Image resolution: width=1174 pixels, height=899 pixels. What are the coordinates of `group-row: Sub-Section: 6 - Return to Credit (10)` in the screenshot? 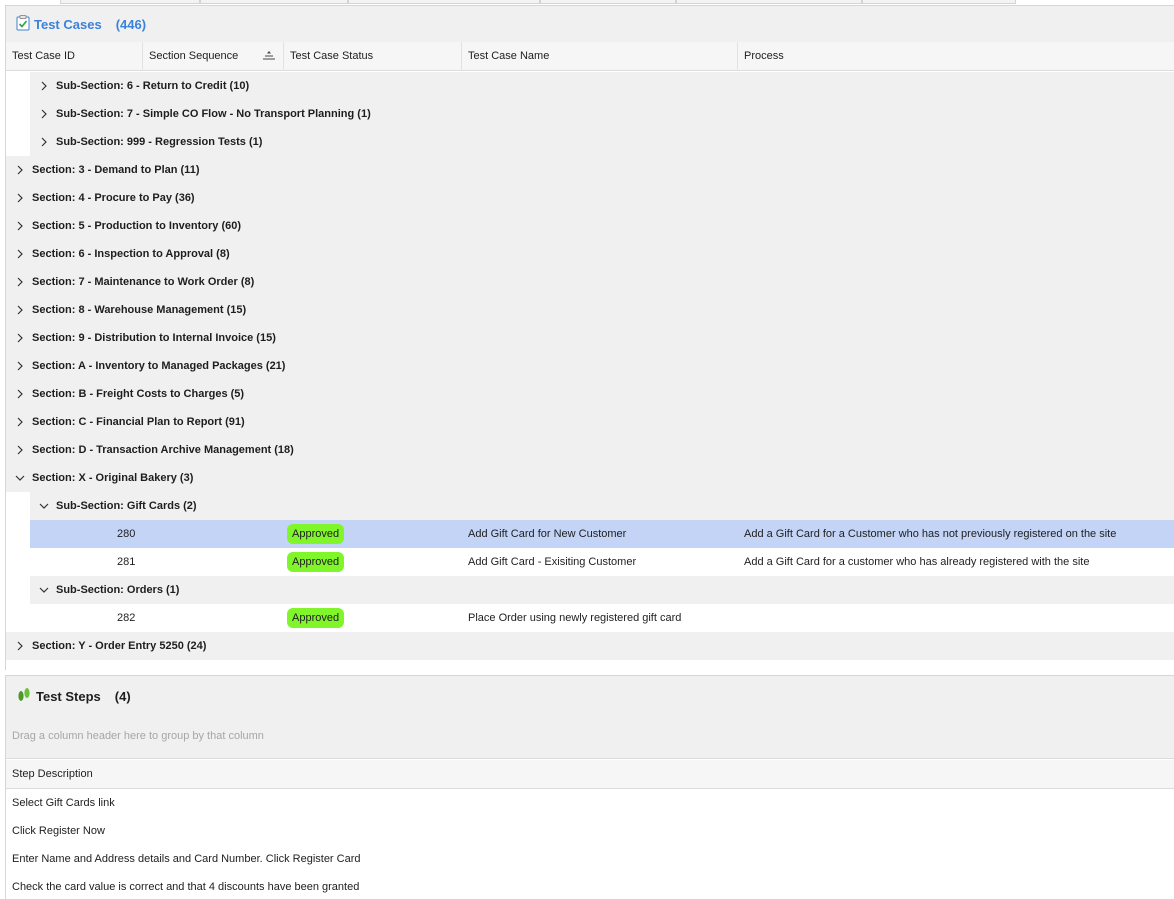 It's located at (590, 86).